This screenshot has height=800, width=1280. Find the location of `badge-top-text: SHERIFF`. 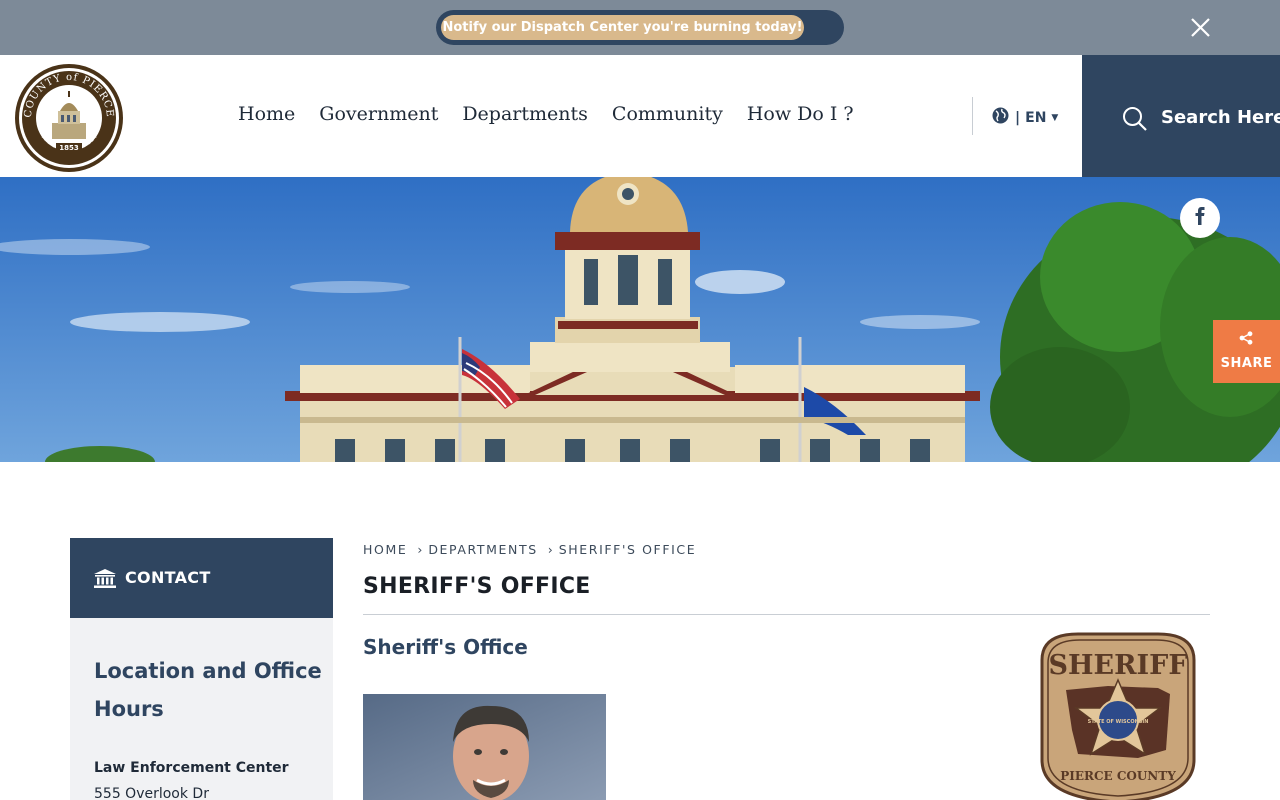

badge-top-text: SHERIFF is located at coordinates (1118, 665).